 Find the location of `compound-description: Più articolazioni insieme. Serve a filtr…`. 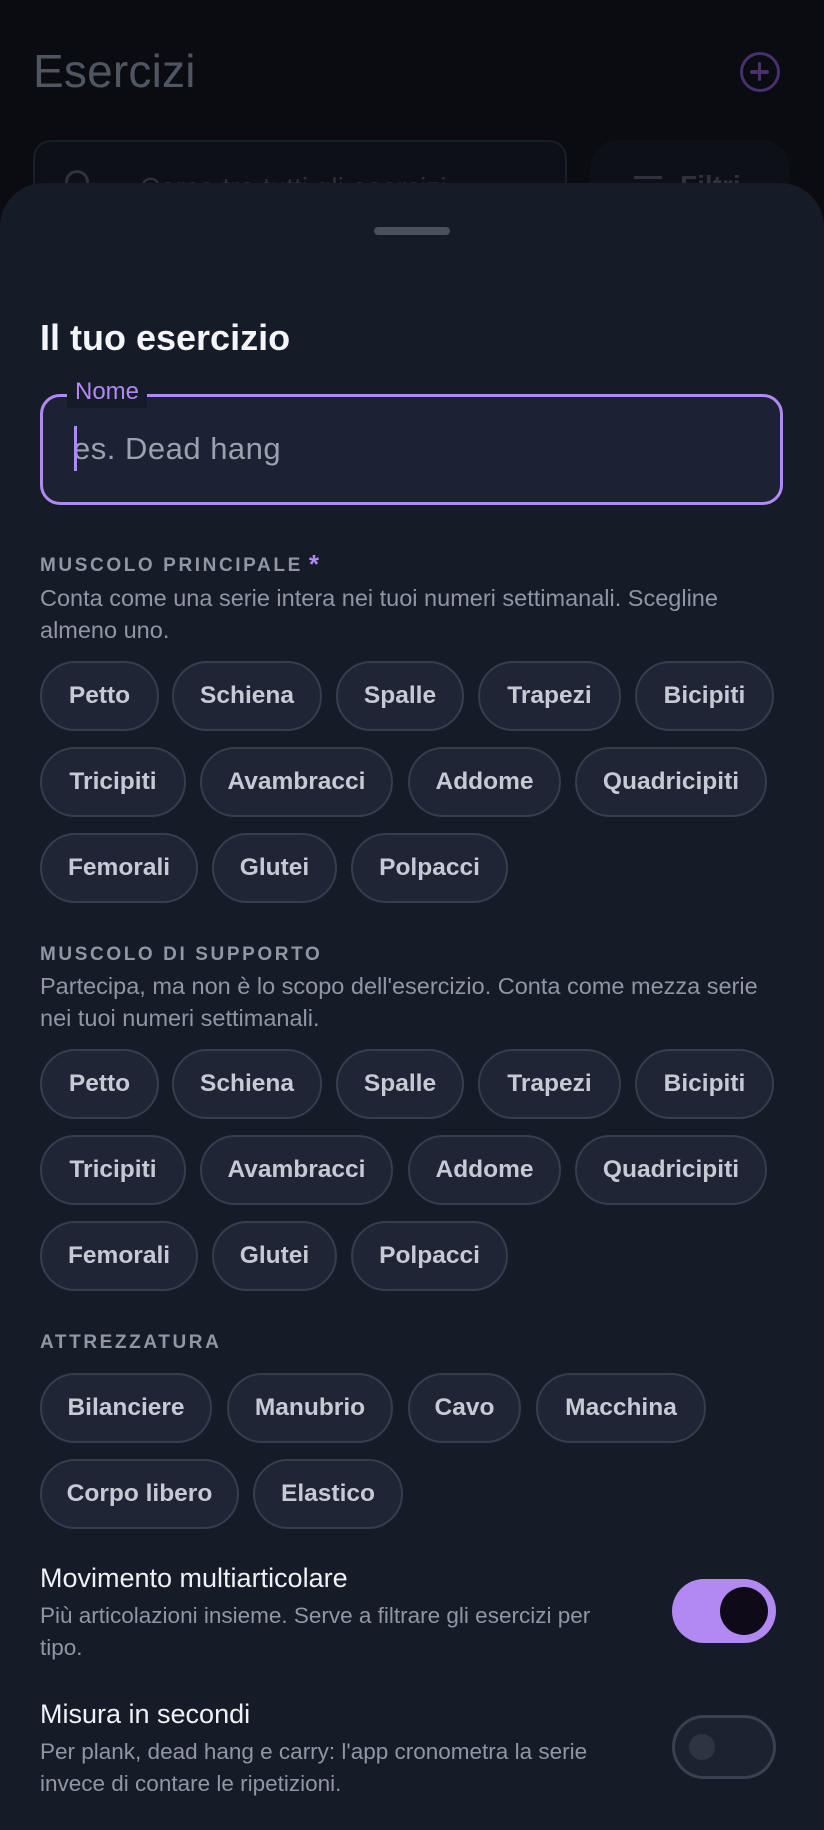

compound-description: Più articolazioni insieme. Serve a filtr… is located at coordinates (315, 1631).